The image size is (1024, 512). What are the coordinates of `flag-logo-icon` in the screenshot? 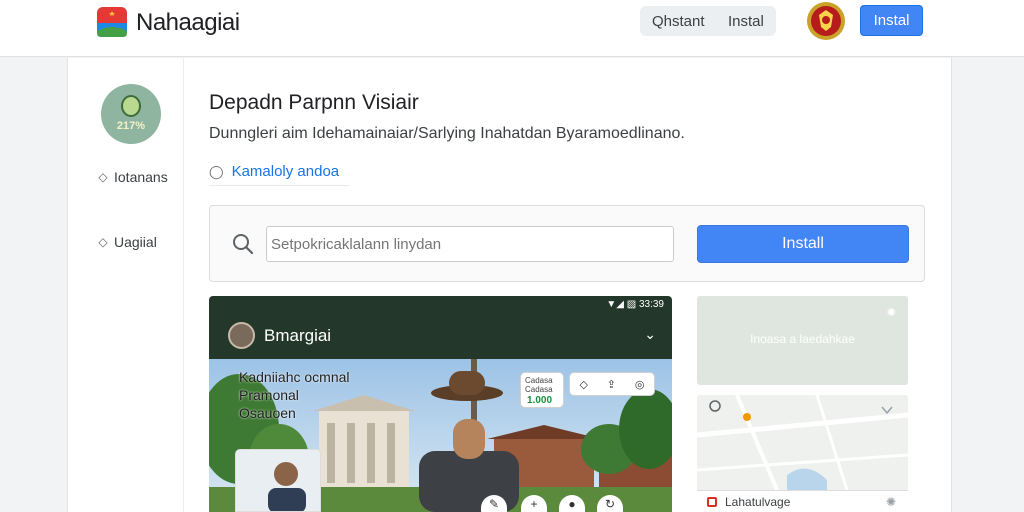 It's located at (112, 22).